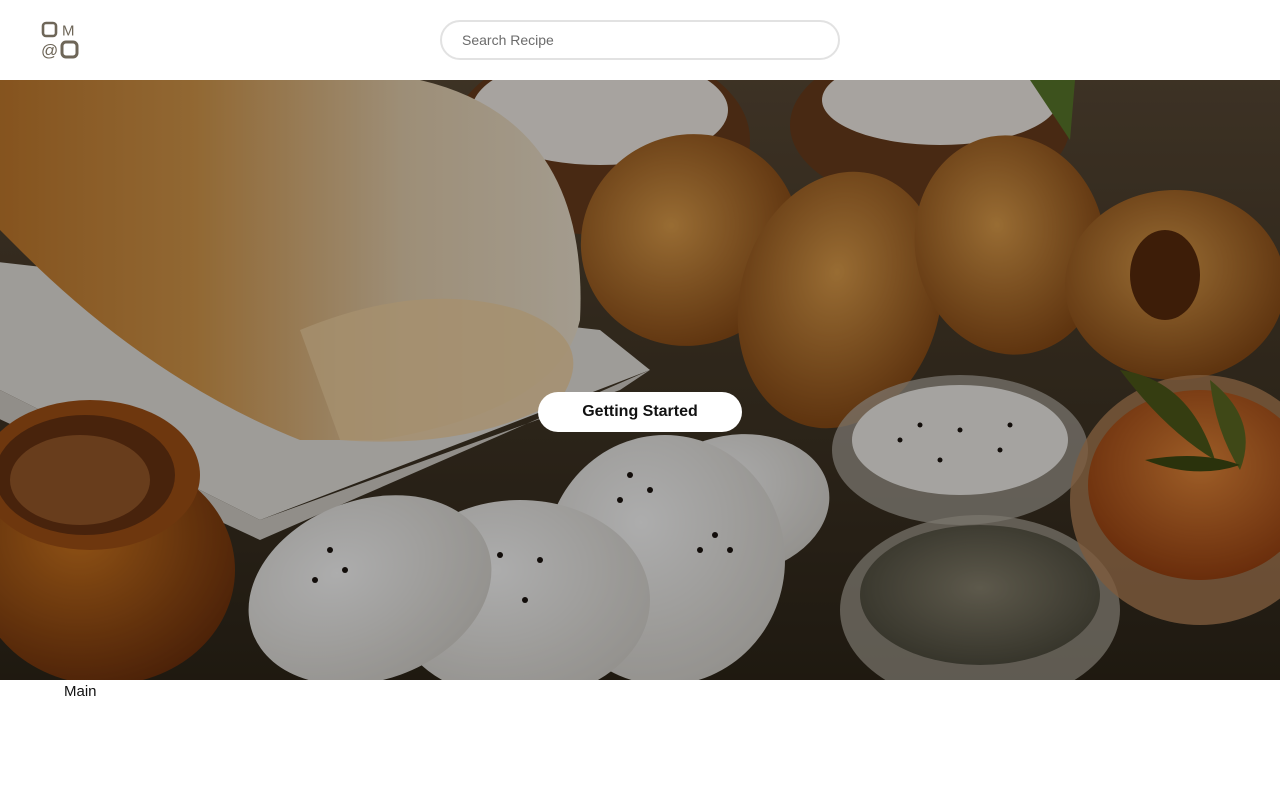 This screenshot has height=800, width=1280. I want to click on app-logo: M @, so click(60, 40).